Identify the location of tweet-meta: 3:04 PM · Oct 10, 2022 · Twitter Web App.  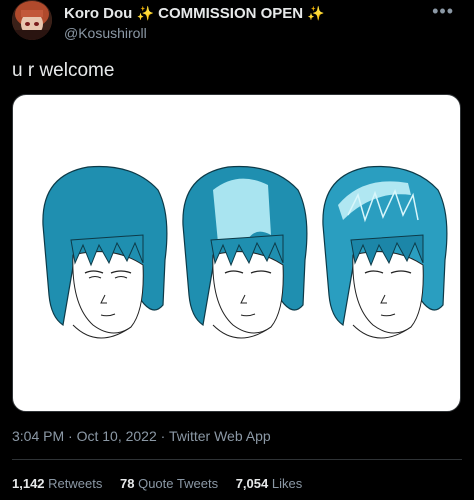
(141, 436).